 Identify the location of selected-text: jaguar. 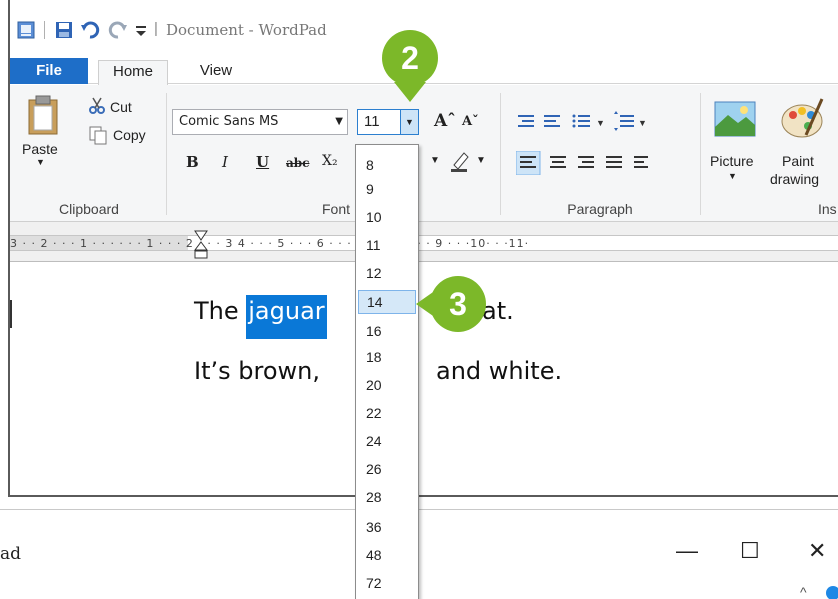
(286, 317).